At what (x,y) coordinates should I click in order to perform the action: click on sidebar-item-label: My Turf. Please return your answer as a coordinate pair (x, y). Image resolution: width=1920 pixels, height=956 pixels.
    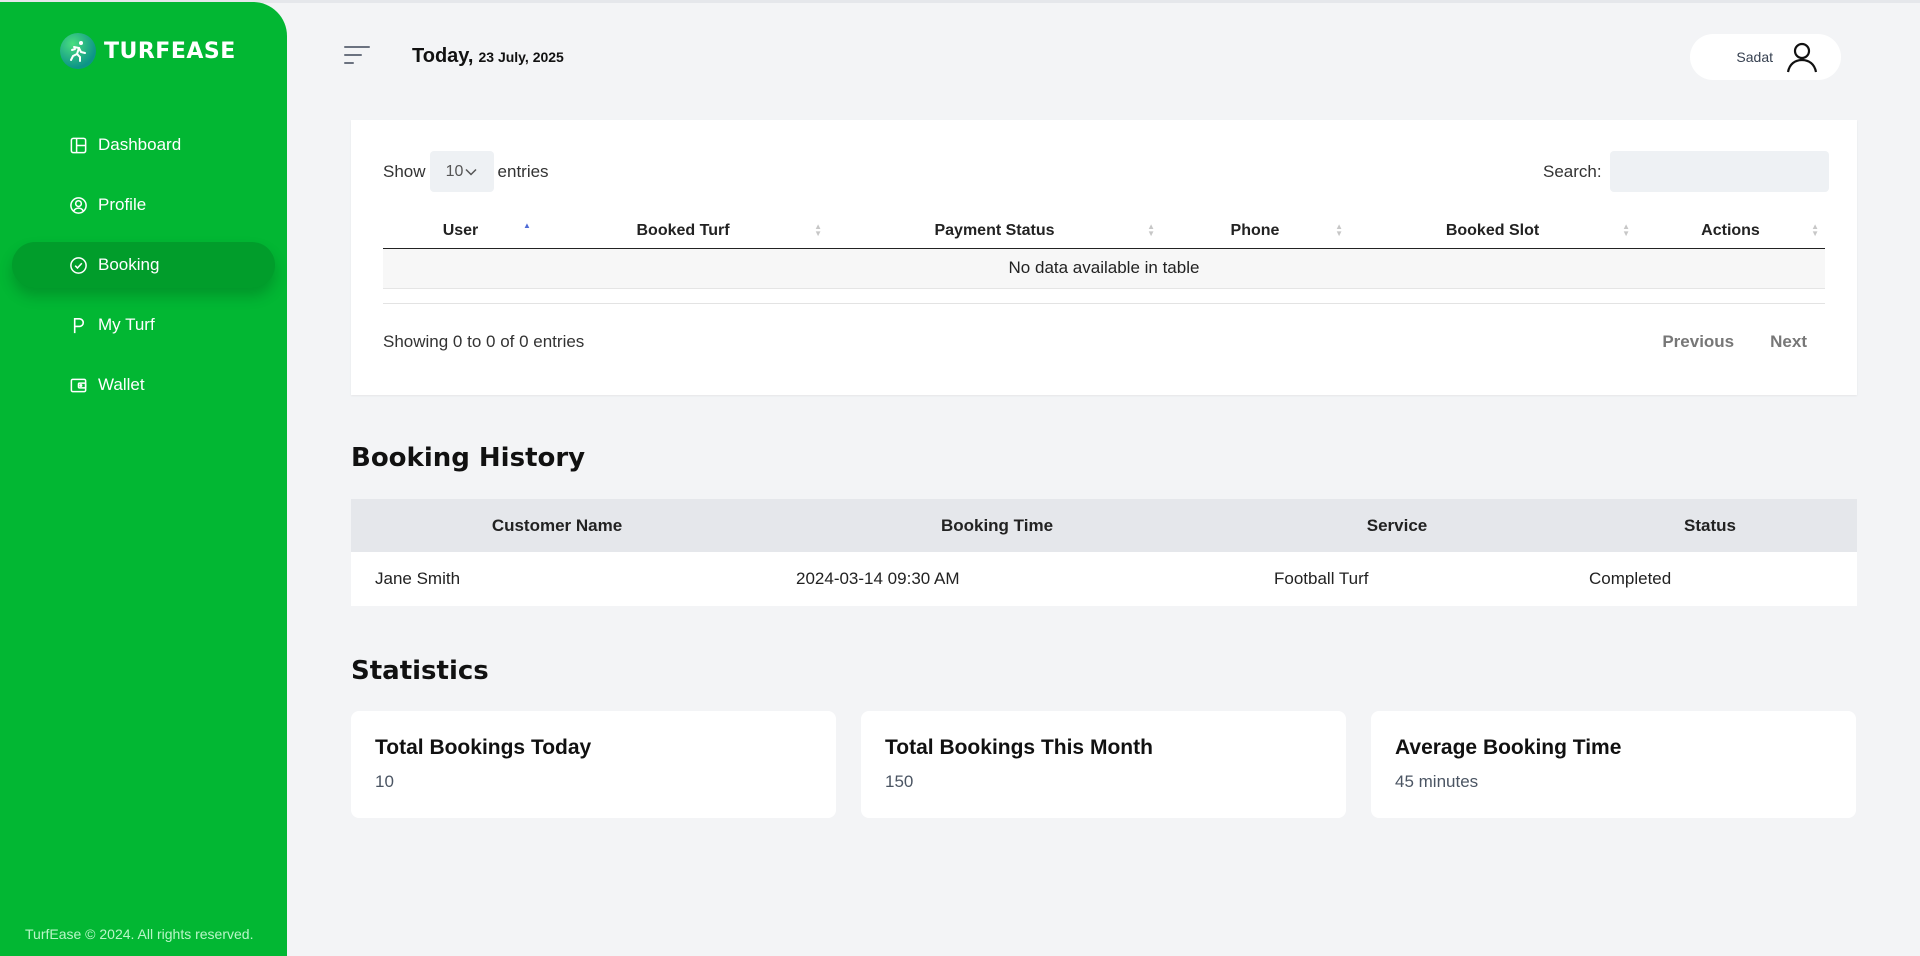
    Looking at the image, I should click on (126, 324).